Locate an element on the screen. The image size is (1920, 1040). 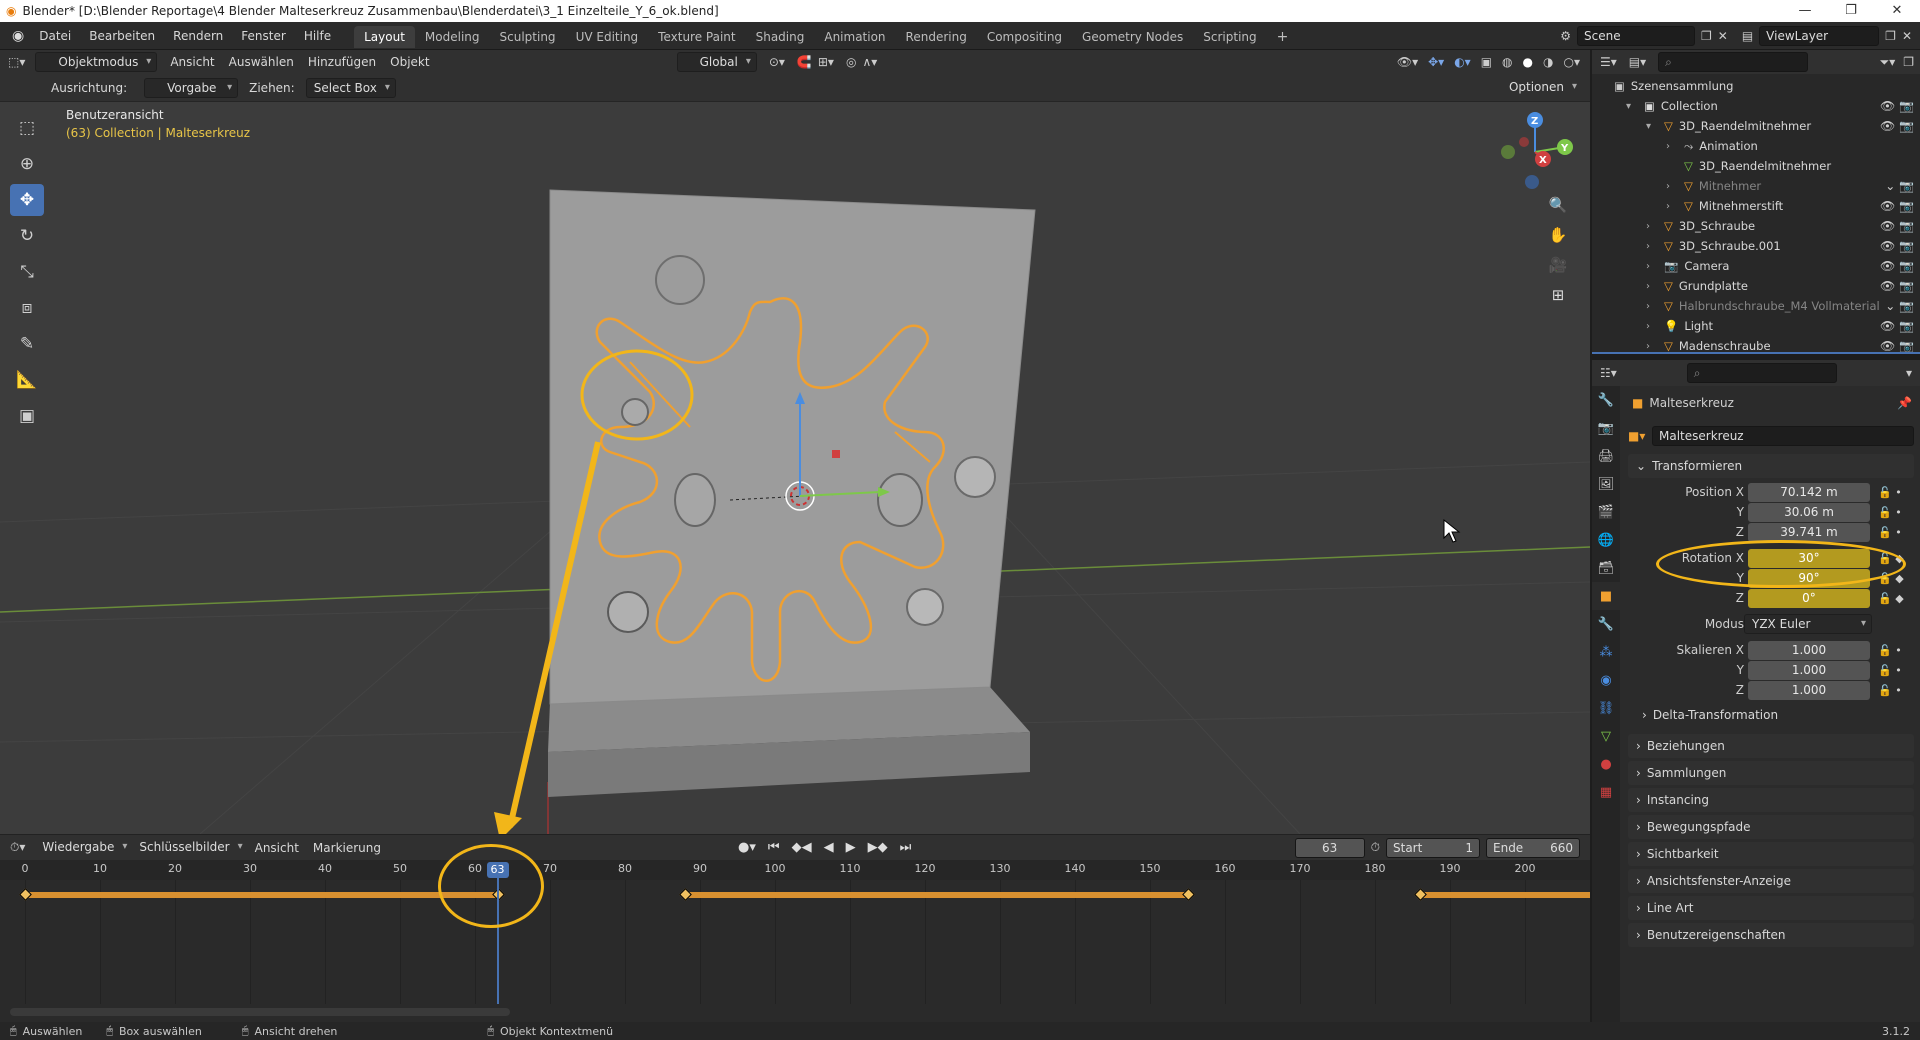
outliner-root: ▣ Szenensammlung is located at coordinates (1756, 86).